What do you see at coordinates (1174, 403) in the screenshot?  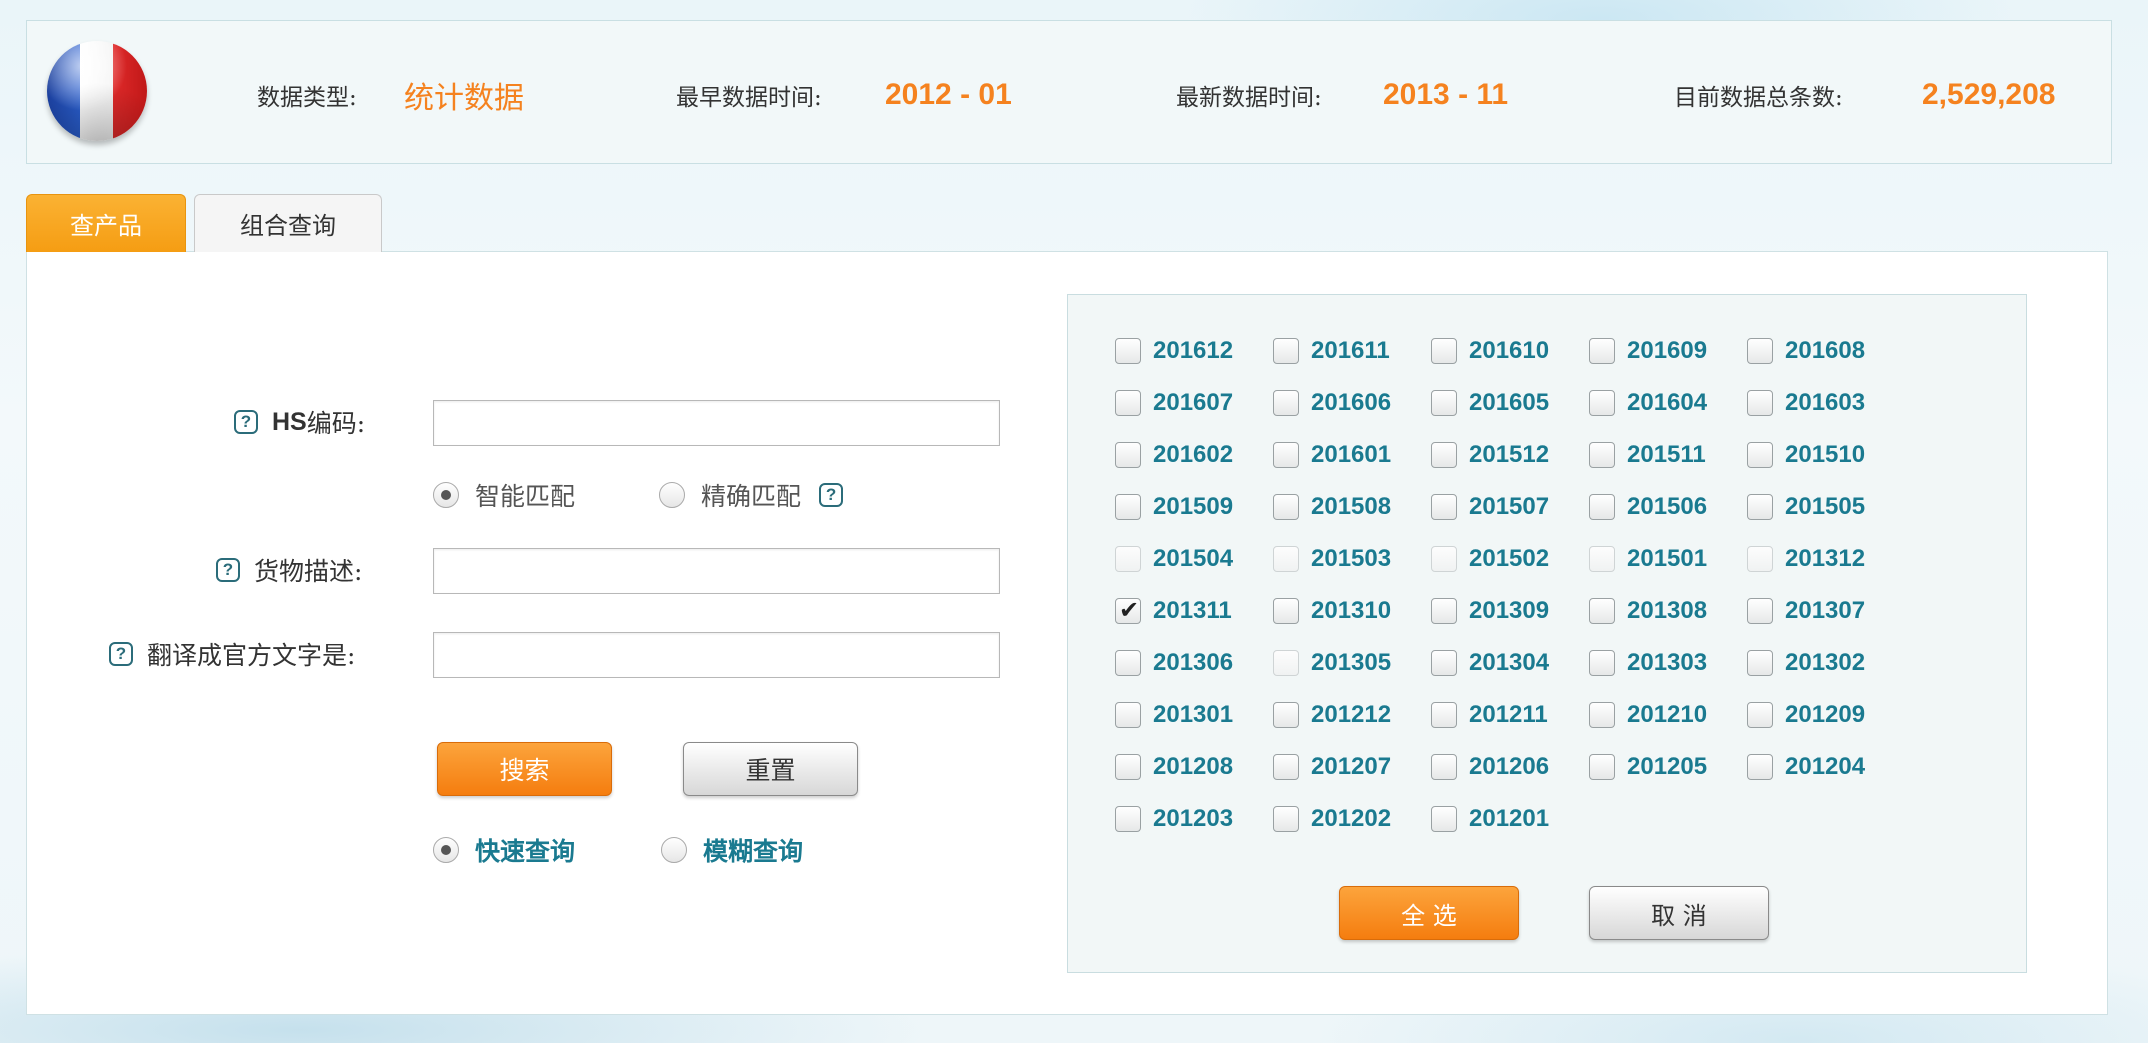 I see `month-checkbox-item: 201607` at bounding box center [1174, 403].